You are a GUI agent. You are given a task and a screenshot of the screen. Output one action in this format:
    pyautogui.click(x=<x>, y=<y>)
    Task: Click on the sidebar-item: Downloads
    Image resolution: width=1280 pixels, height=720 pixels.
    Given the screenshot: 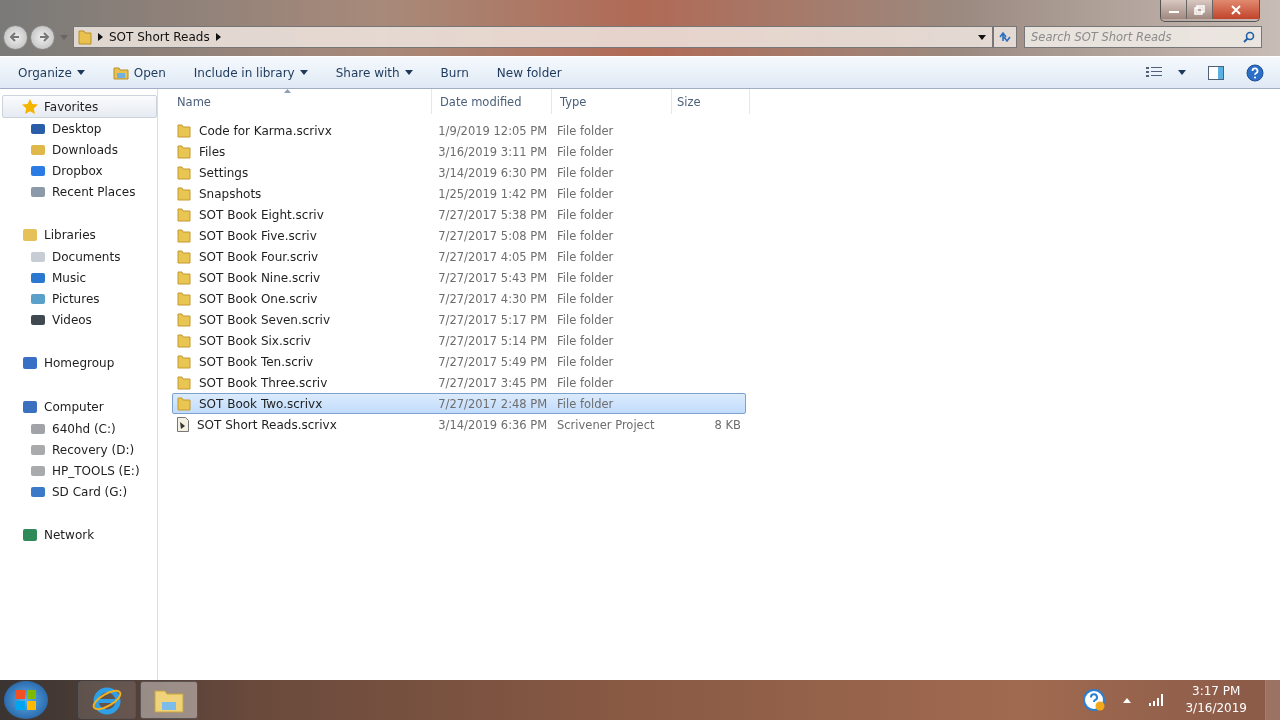 What is the action you would take?
    pyautogui.click(x=78, y=149)
    